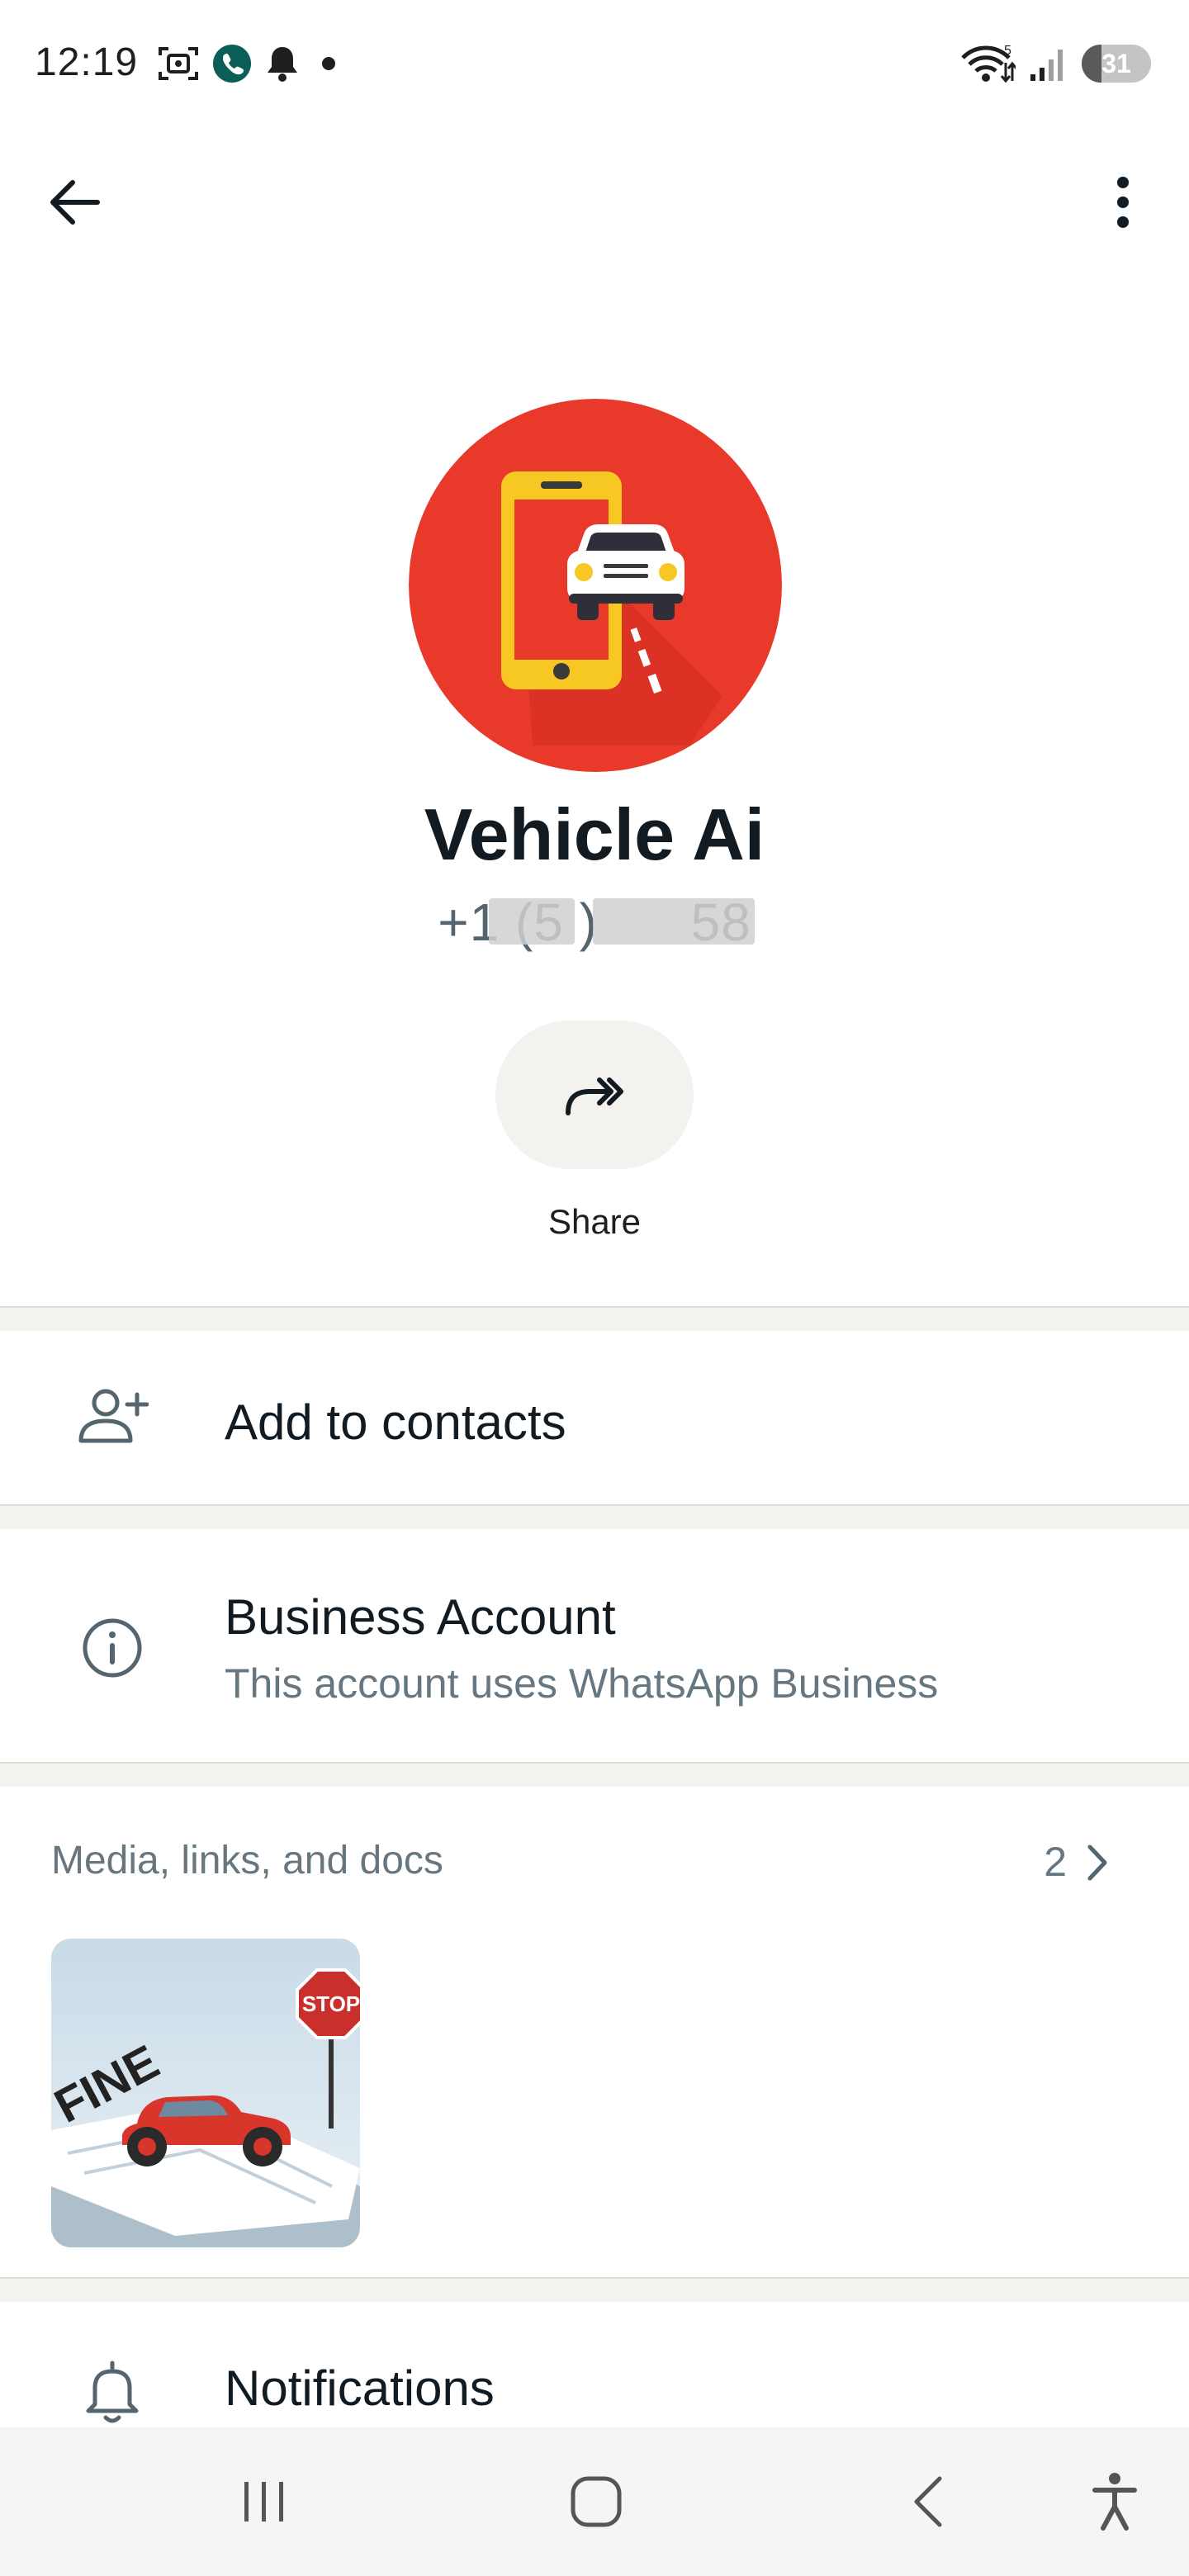 This screenshot has height=2576, width=1189. I want to click on media-links-docs-title: Media, links, and docs, so click(247, 1860).